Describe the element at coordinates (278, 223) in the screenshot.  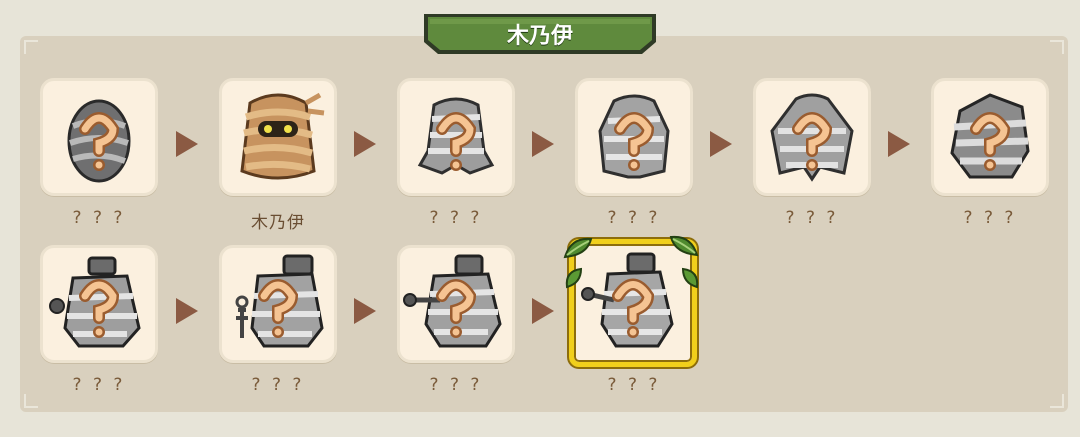
I see `stage-label: 木乃伊` at that location.